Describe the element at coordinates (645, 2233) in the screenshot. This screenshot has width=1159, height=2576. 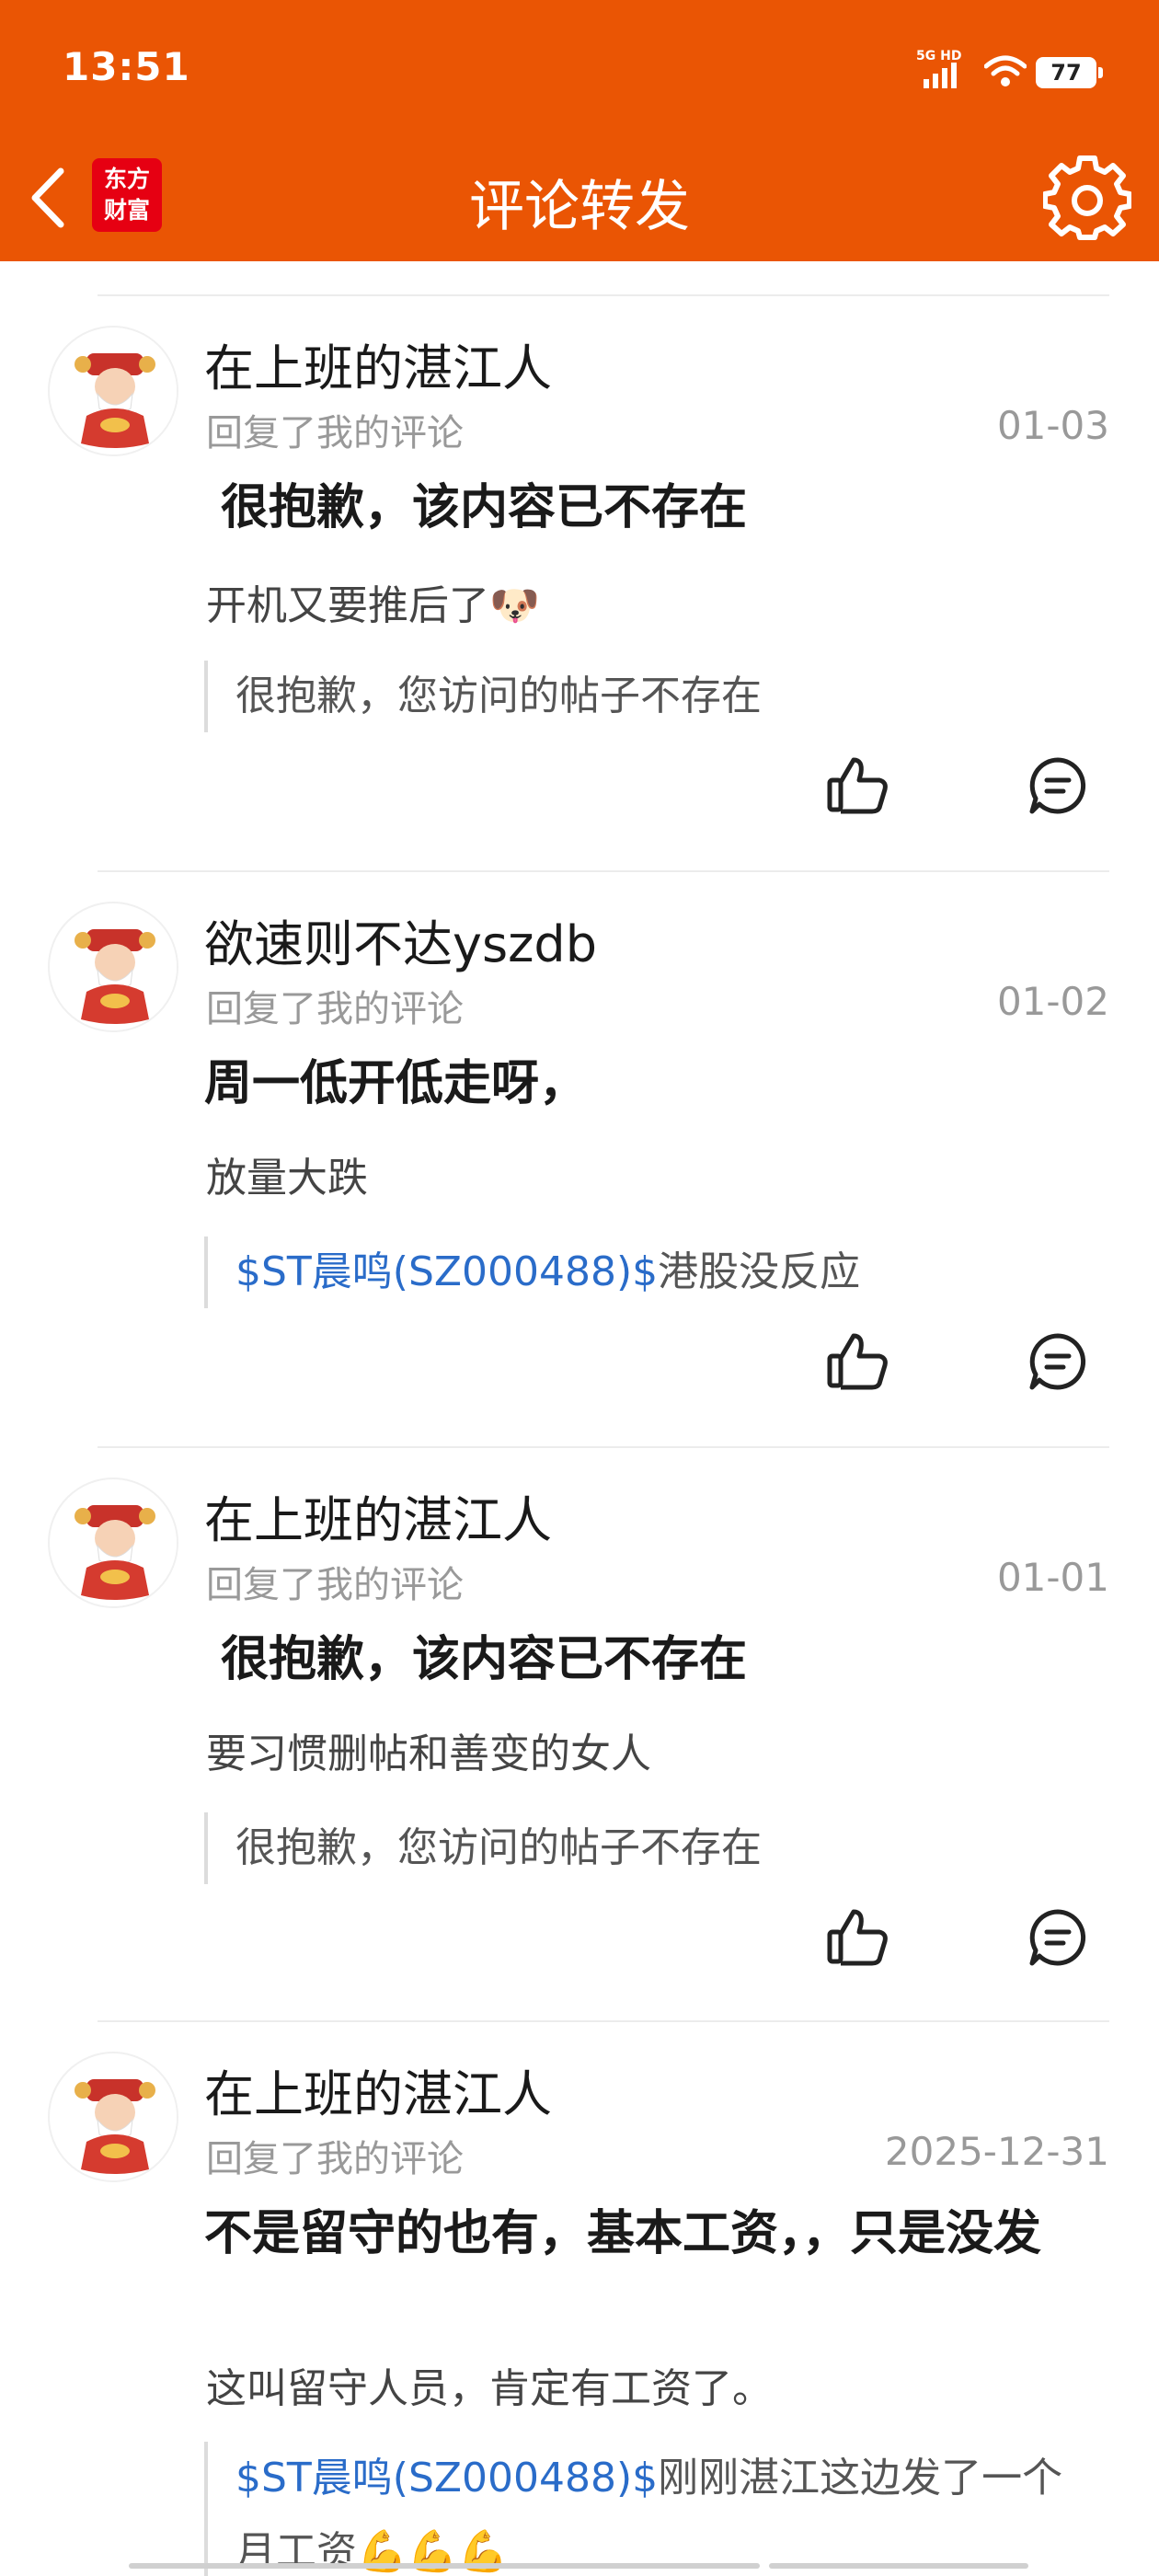
I see `comment-text: 不是留守的也有，基本工资，，只是没发` at that location.